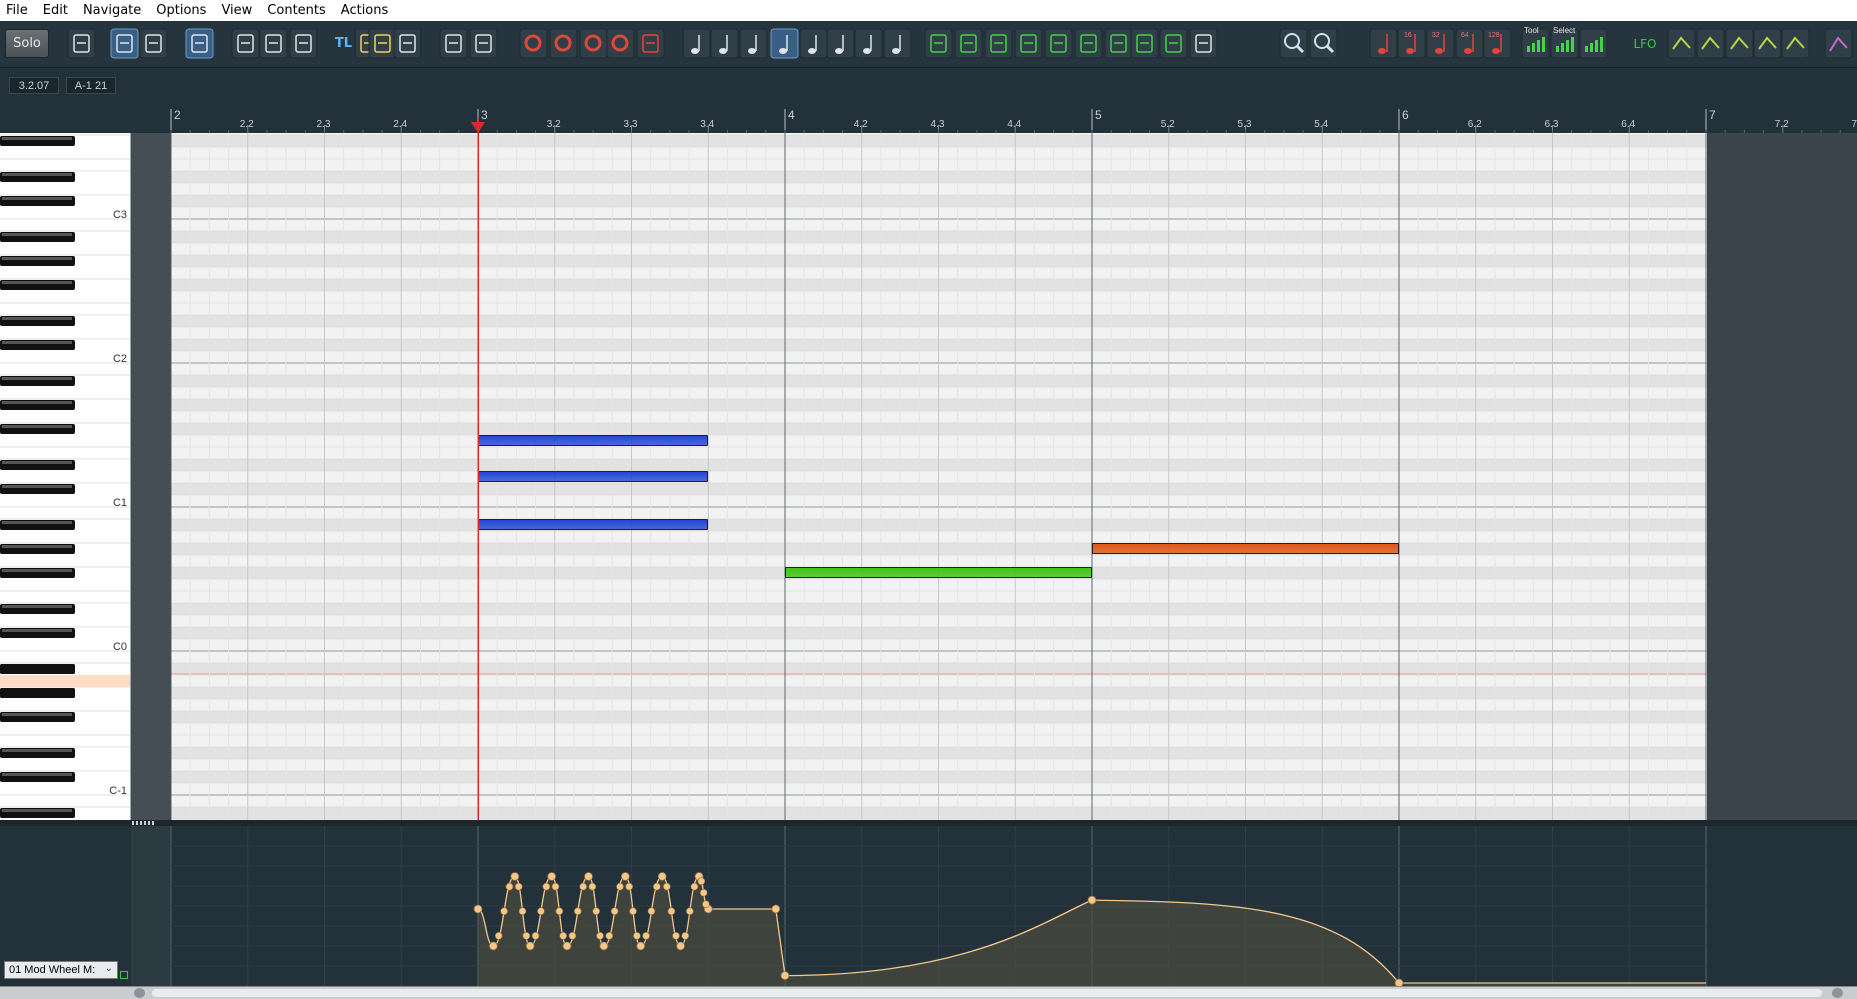 Image resolution: width=1857 pixels, height=999 pixels. Describe the element at coordinates (897, 43) in the screenshot. I see `triplet-note-icon` at that location.